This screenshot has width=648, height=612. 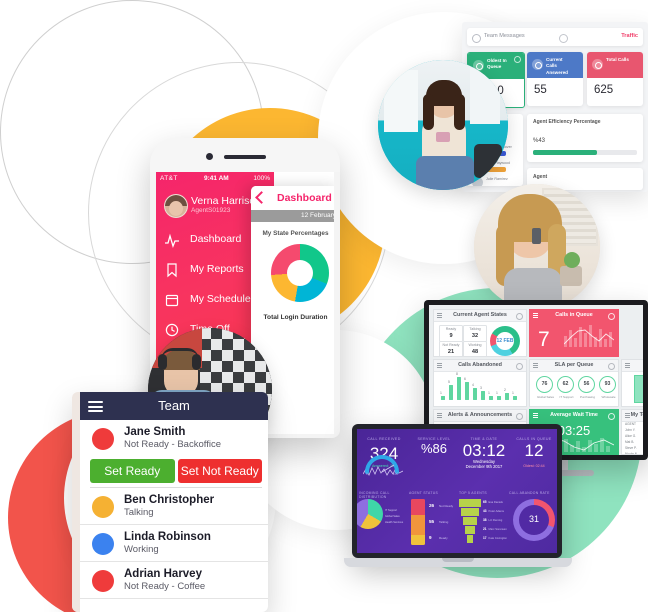 I want to click on kpi-header: Current Calls Answered, so click(x=555, y=65).